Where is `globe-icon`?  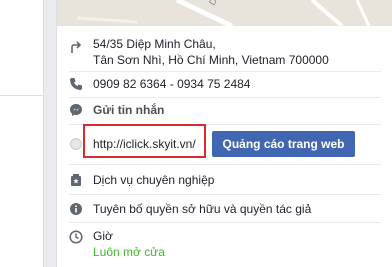 globe-icon is located at coordinates (76, 144).